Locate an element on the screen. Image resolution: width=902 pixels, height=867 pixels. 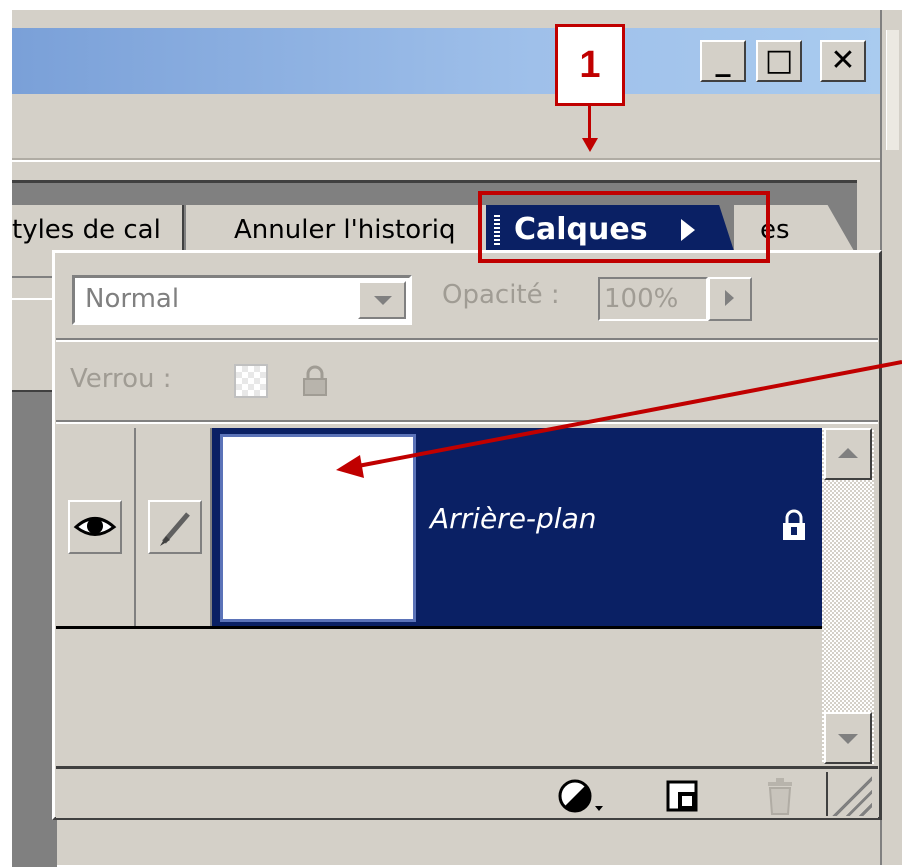
separator is located at coordinates (467, 340).